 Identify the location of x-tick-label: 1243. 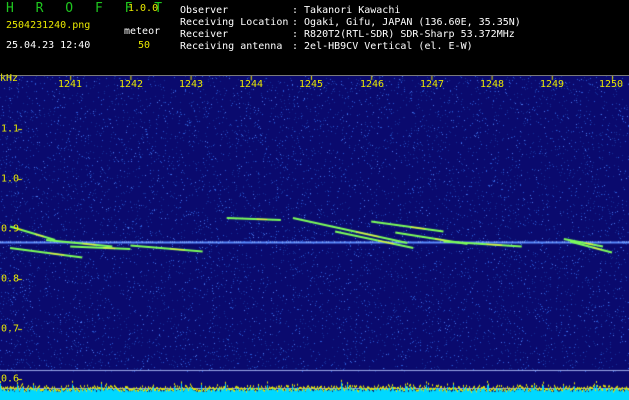
(191, 84).